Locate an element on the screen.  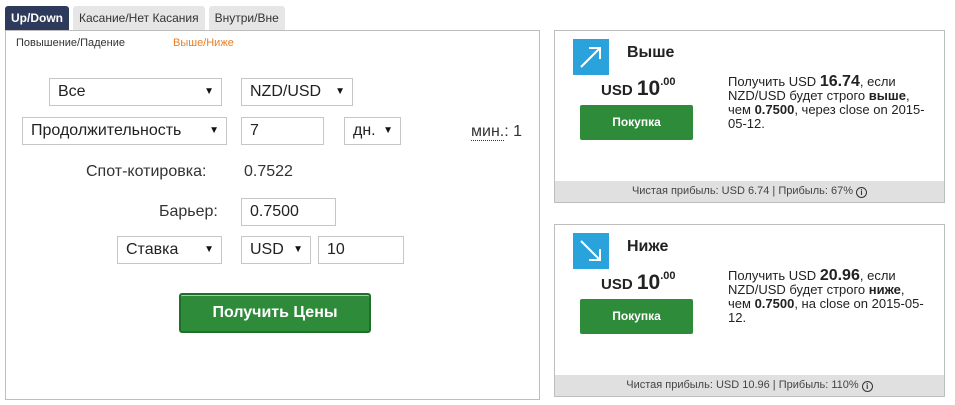
card-title: Ниже is located at coordinates (648, 246).